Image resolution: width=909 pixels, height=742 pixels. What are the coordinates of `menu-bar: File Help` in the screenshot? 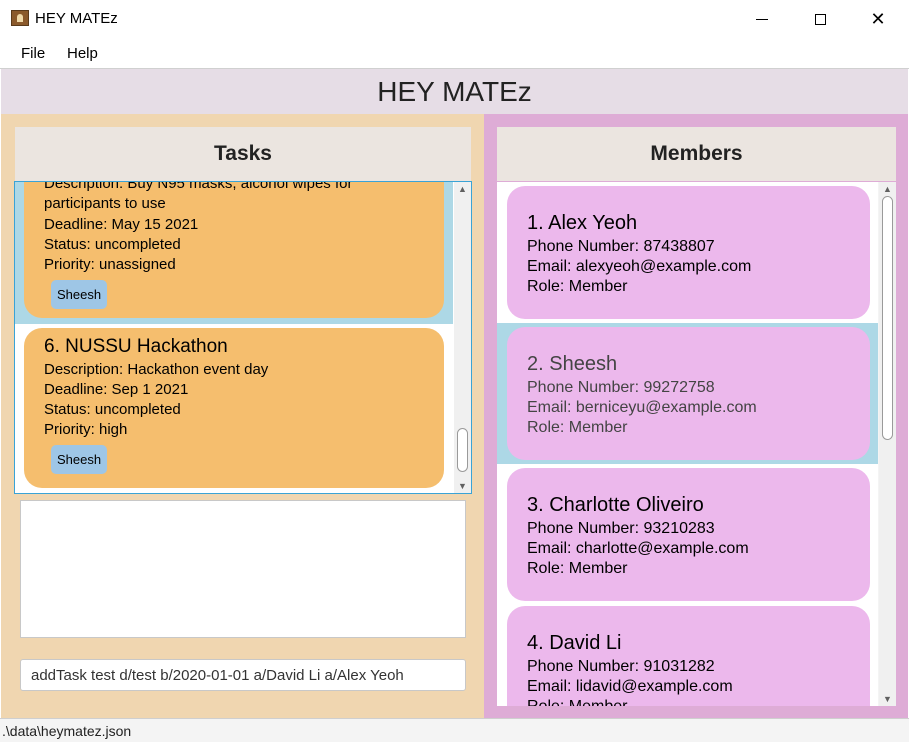 It's located at (454, 53).